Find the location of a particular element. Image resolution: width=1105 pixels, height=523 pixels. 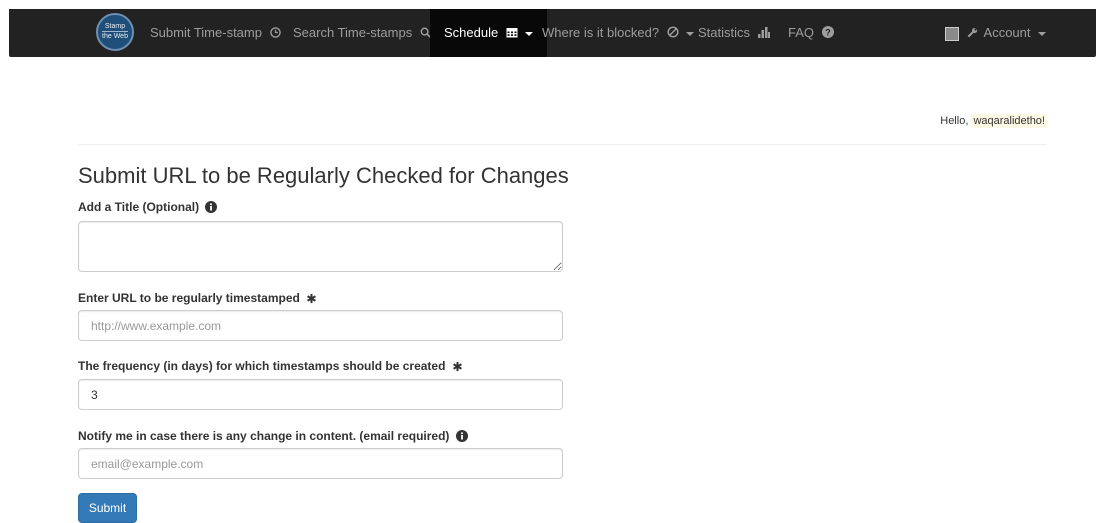

nav-submit-timestamp: Submit Time-stamp is located at coordinates (215, 33).